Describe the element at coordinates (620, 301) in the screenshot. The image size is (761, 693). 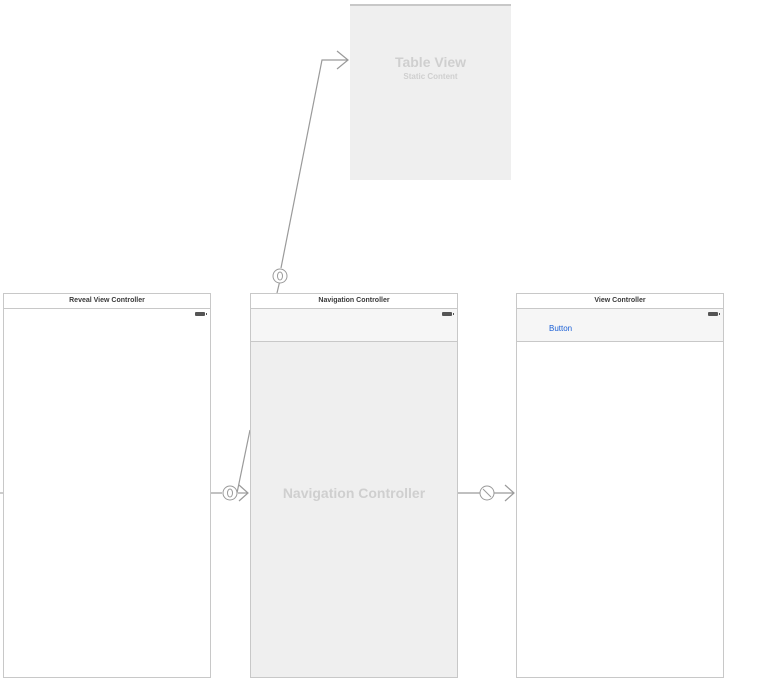
I see `scene-title: View Controller` at that location.